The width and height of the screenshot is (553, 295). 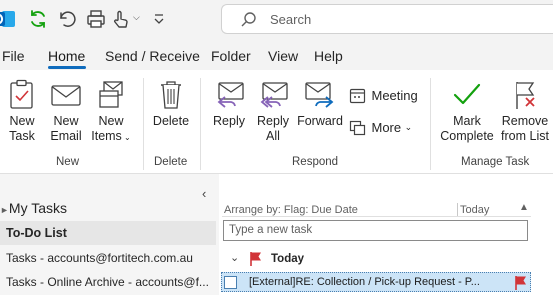 I want to click on group-collapse-icon: ⌄, so click(x=234, y=257).